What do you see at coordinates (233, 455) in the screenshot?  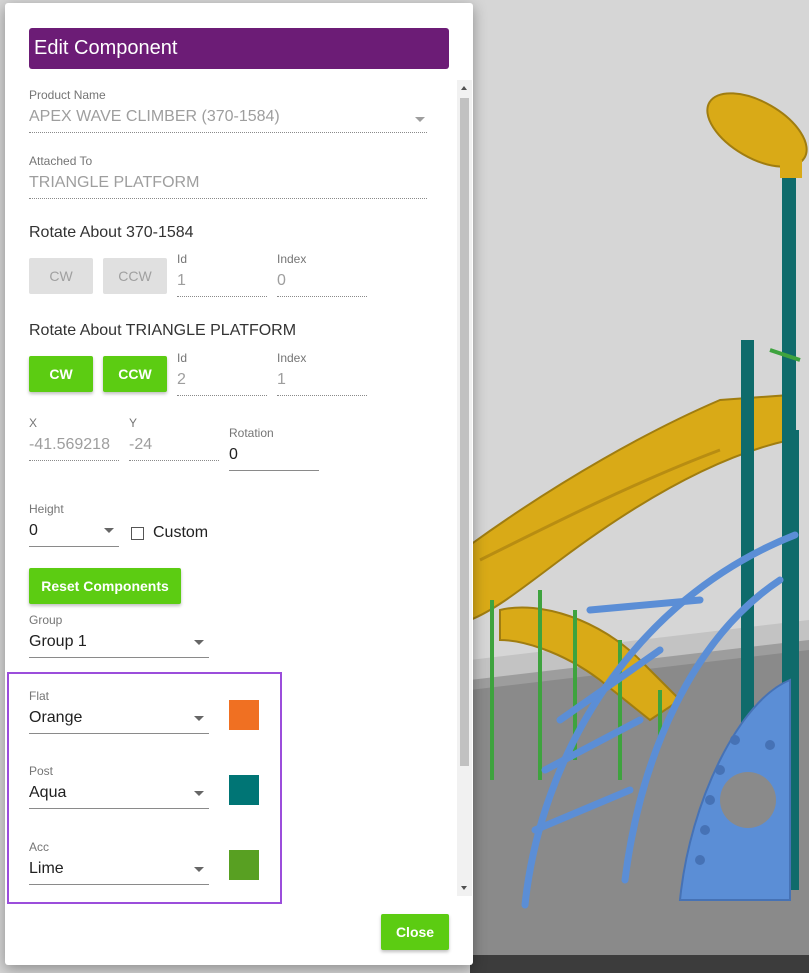 I see `rotation-input: 0` at bounding box center [233, 455].